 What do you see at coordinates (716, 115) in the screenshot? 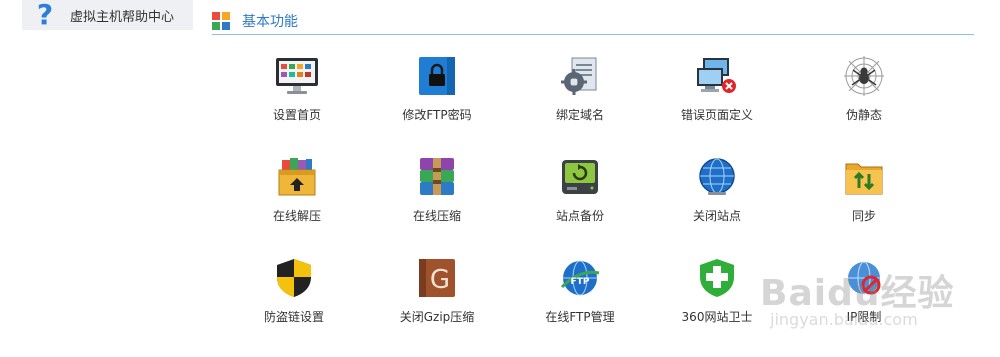
I see `function-label: 错误页面定义` at bounding box center [716, 115].